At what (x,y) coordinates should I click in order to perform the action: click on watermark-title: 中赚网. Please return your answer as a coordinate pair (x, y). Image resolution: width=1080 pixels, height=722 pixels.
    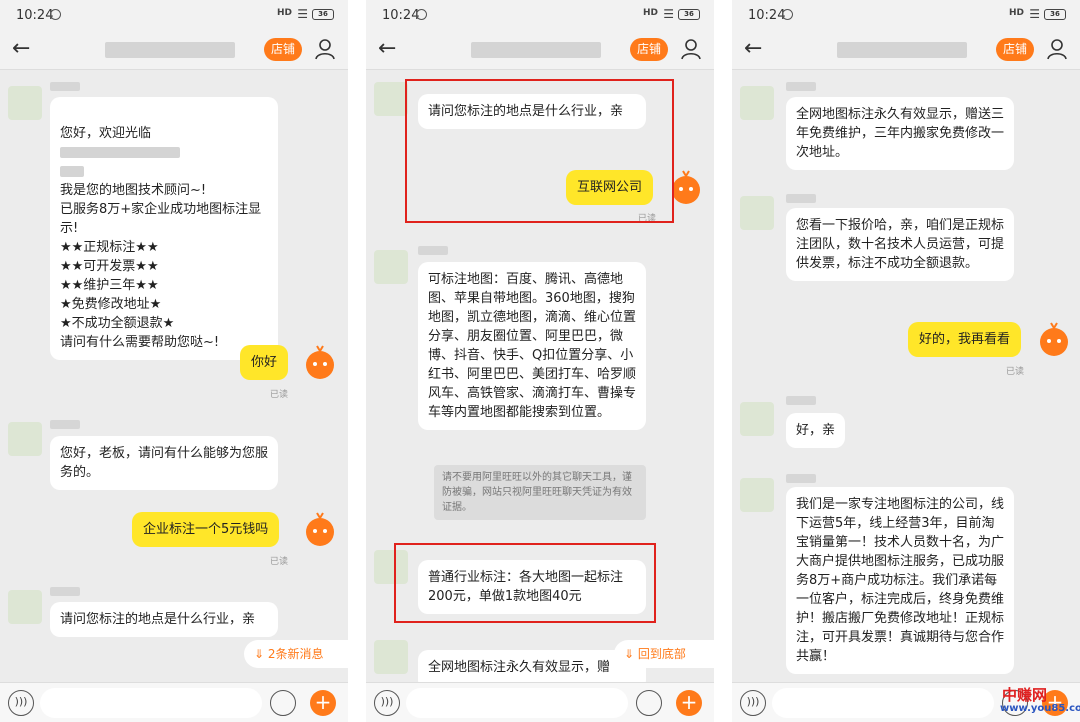
    Looking at the image, I should click on (1025, 695).